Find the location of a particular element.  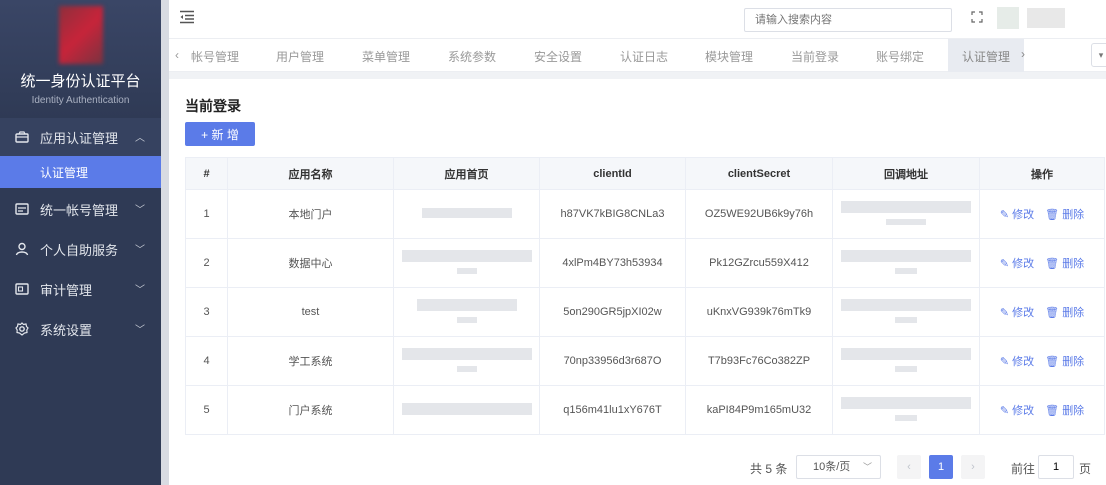

tab-menu-dropdown: ▾ is located at coordinates (1098, 55).